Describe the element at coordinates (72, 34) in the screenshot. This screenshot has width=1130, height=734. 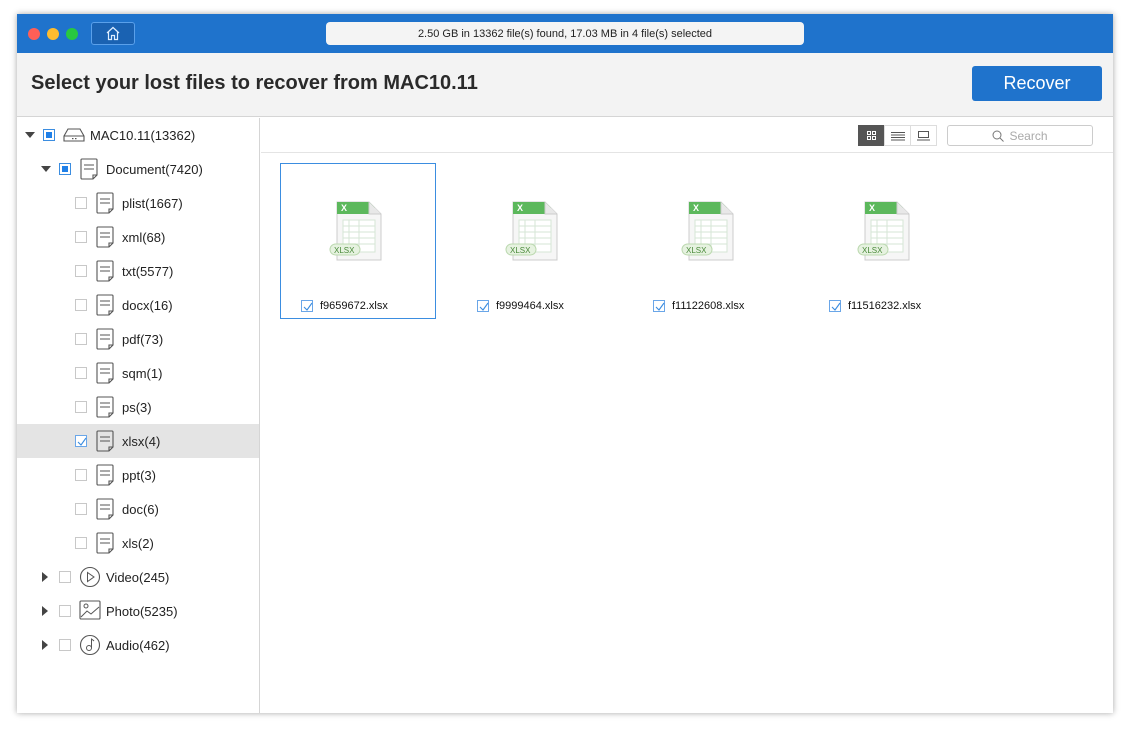
I see `zoom-button` at that location.